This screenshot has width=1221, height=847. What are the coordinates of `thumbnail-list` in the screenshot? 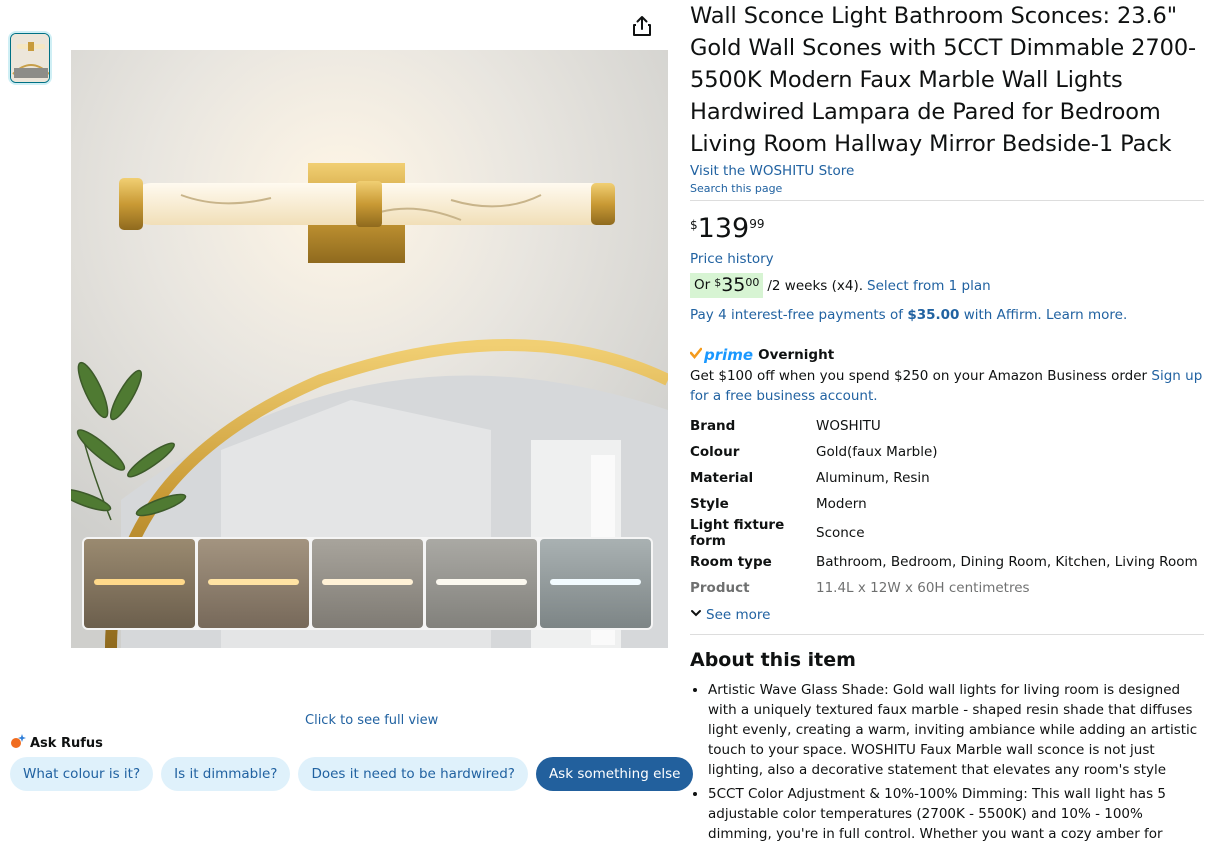 It's located at (30, 58).